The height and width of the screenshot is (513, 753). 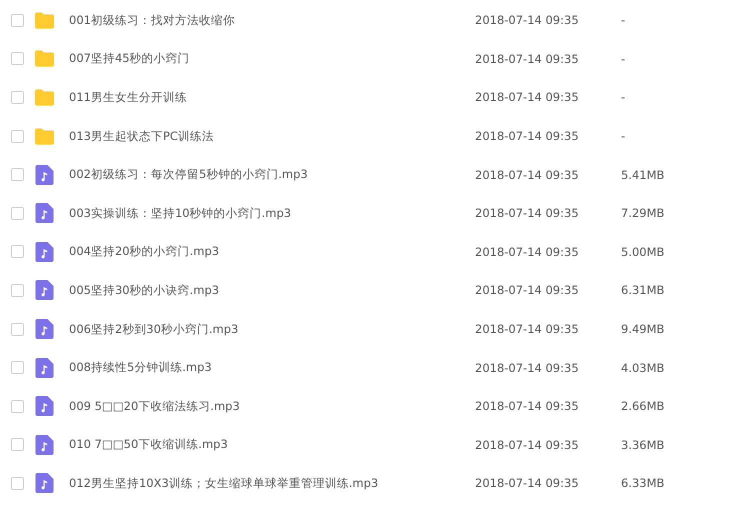 What do you see at coordinates (272, 97) in the screenshot?
I see `file-name: 011男生女生分开训练` at bounding box center [272, 97].